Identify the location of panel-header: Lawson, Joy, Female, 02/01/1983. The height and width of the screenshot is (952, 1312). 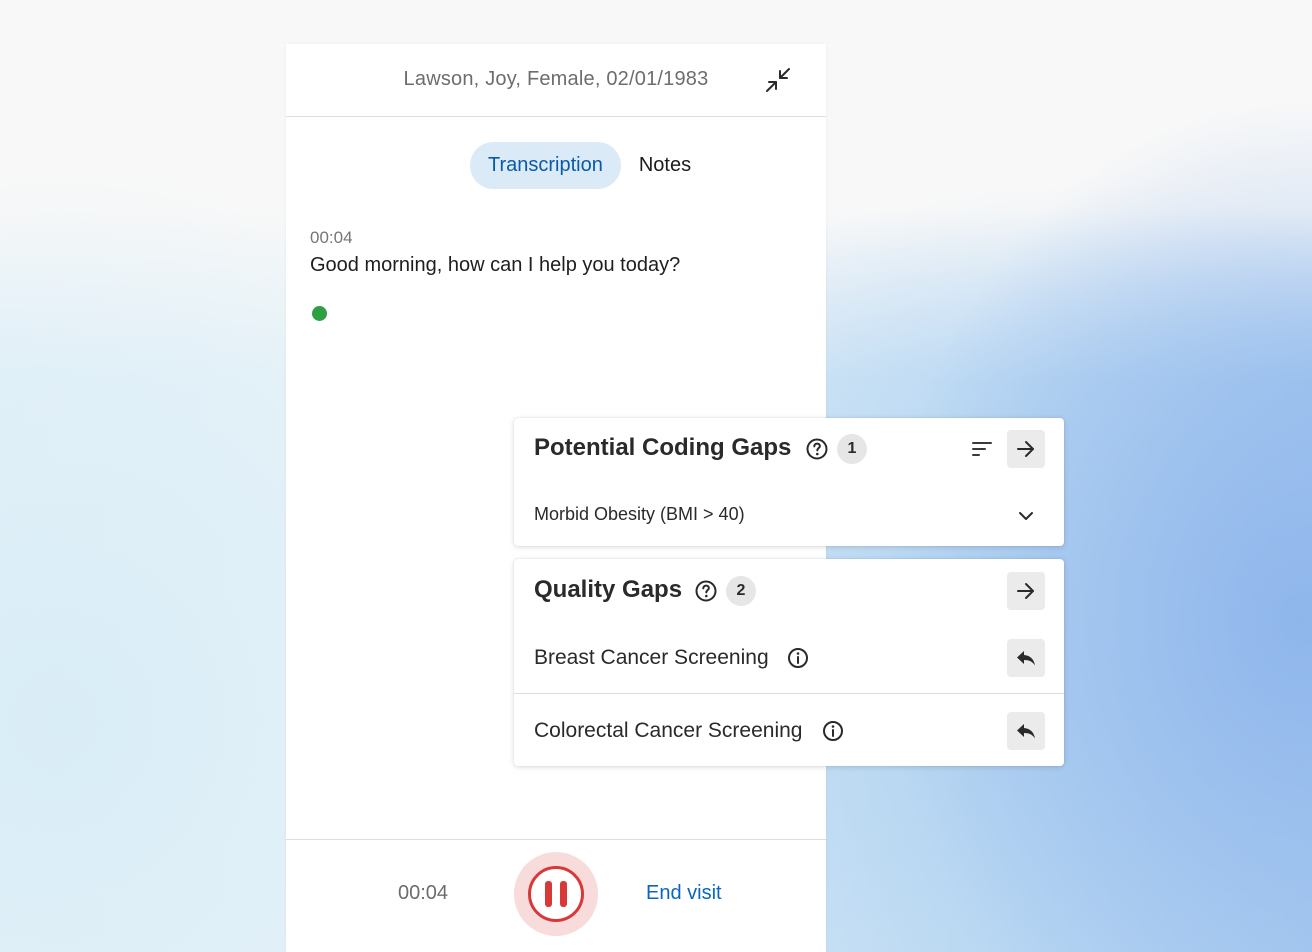
(556, 80).